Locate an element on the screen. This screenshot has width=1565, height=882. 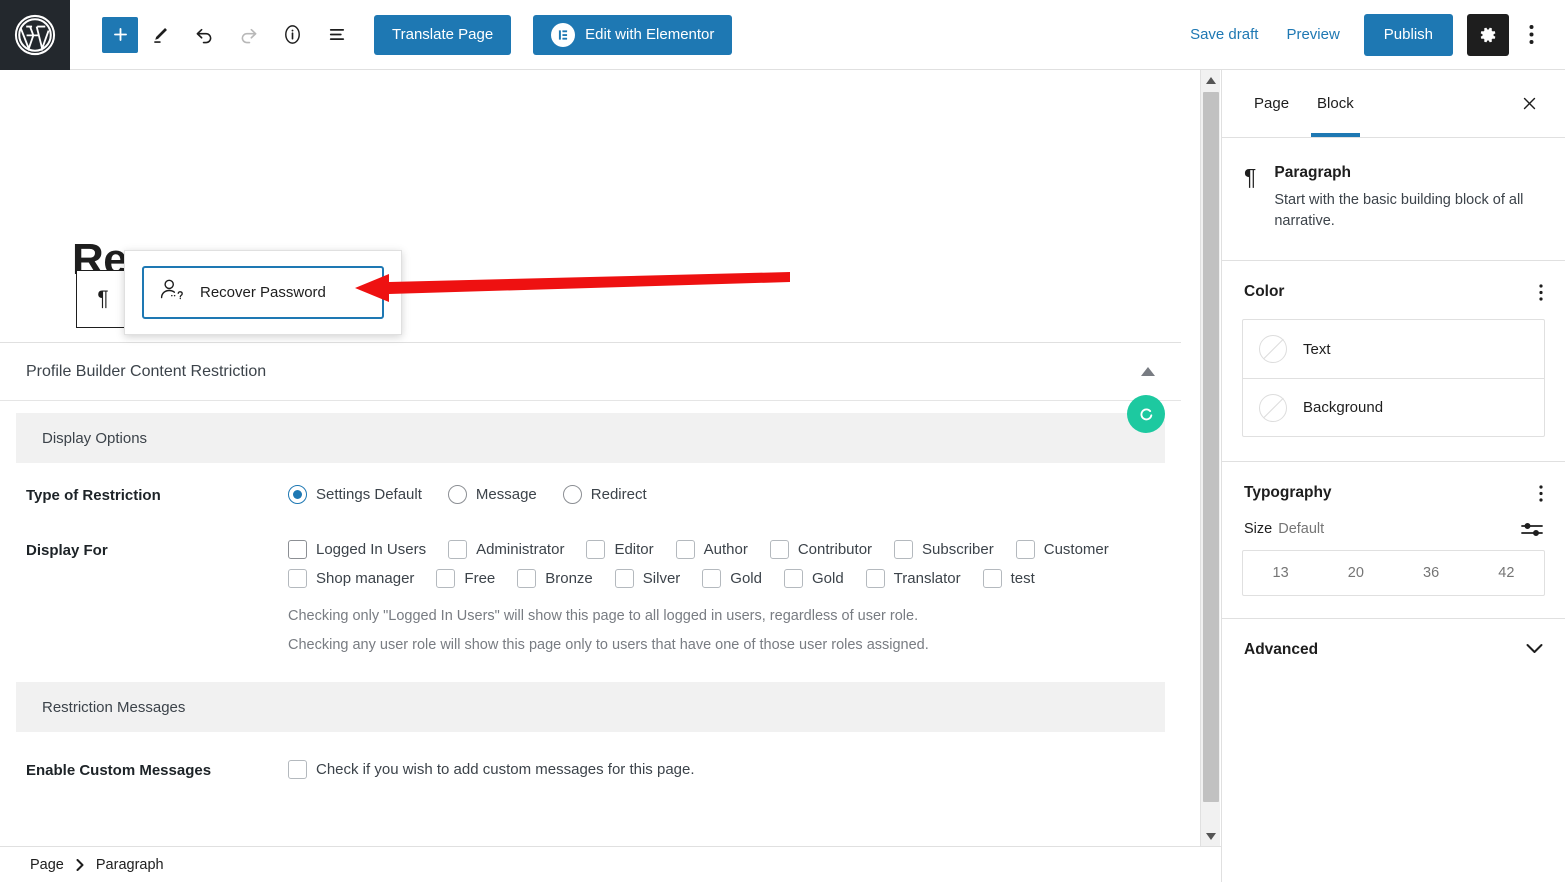
checkbox-silver: Silver is located at coordinates (647, 578).